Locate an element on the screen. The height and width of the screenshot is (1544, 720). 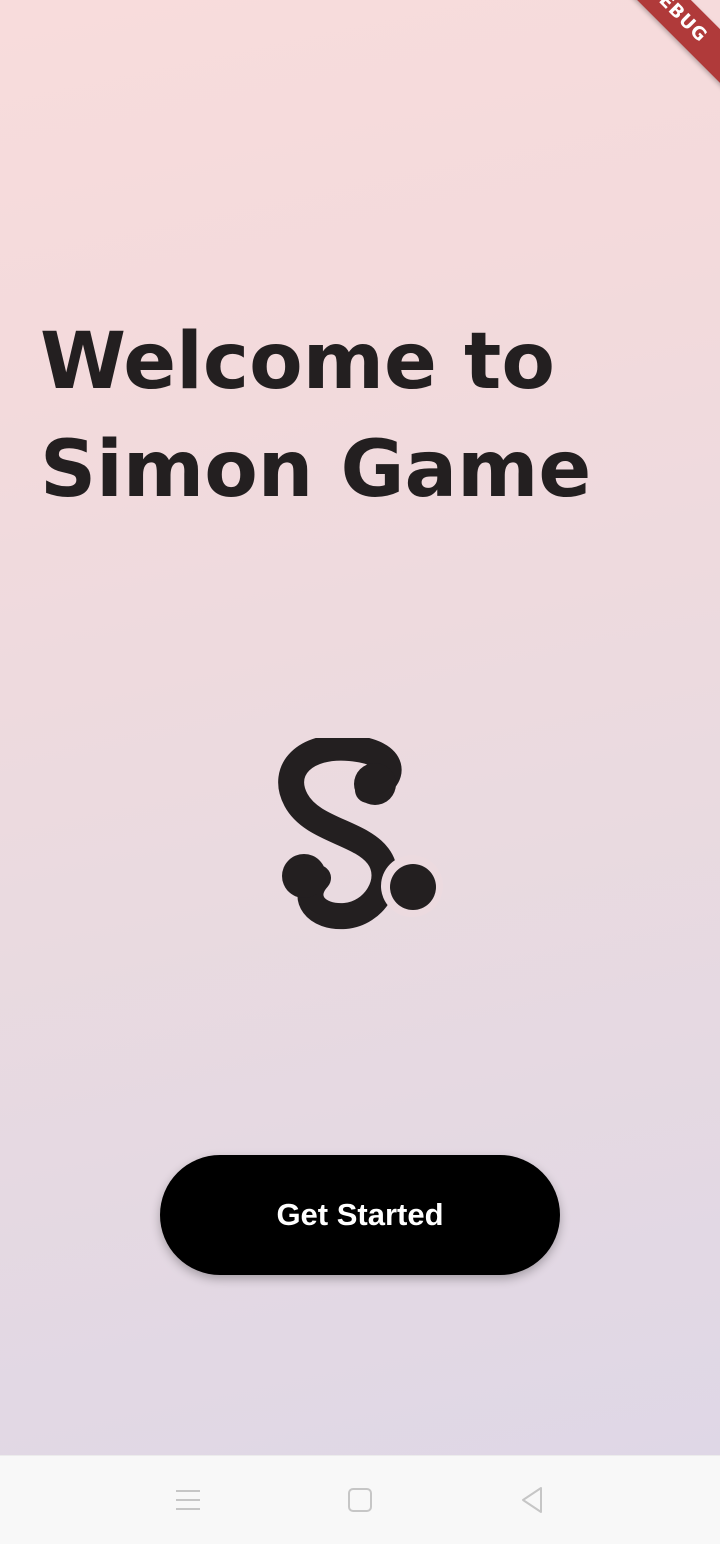
nav-back-button is located at coordinates (531, 1500).